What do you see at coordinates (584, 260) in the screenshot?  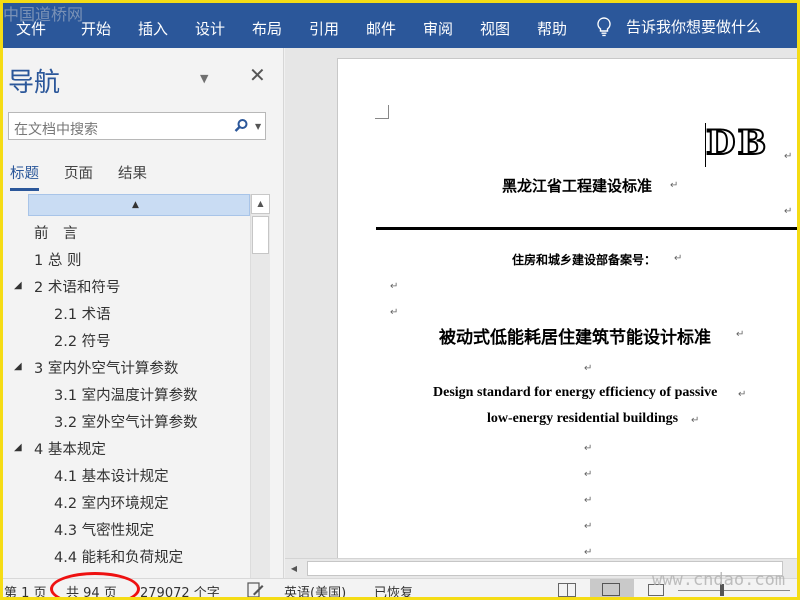 I see `doc-filing-number: 住房和城乡建设部备案号：` at bounding box center [584, 260].